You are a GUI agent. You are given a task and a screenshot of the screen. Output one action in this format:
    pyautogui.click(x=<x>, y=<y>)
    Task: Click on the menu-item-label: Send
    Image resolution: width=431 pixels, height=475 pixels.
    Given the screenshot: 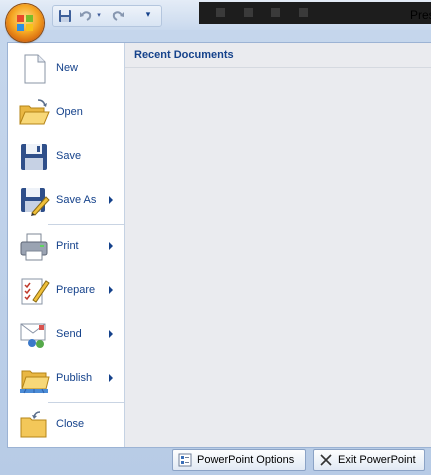 What is the action you would take?
    pyautogui.click(x=69, y=334)
    